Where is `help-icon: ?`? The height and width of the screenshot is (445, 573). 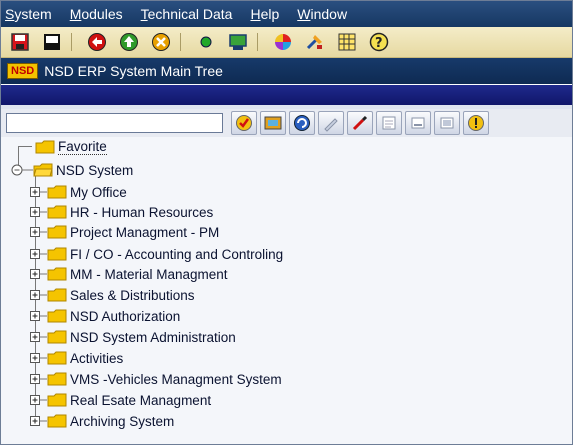 help-icon: ? is located at coordinates (379, 42).